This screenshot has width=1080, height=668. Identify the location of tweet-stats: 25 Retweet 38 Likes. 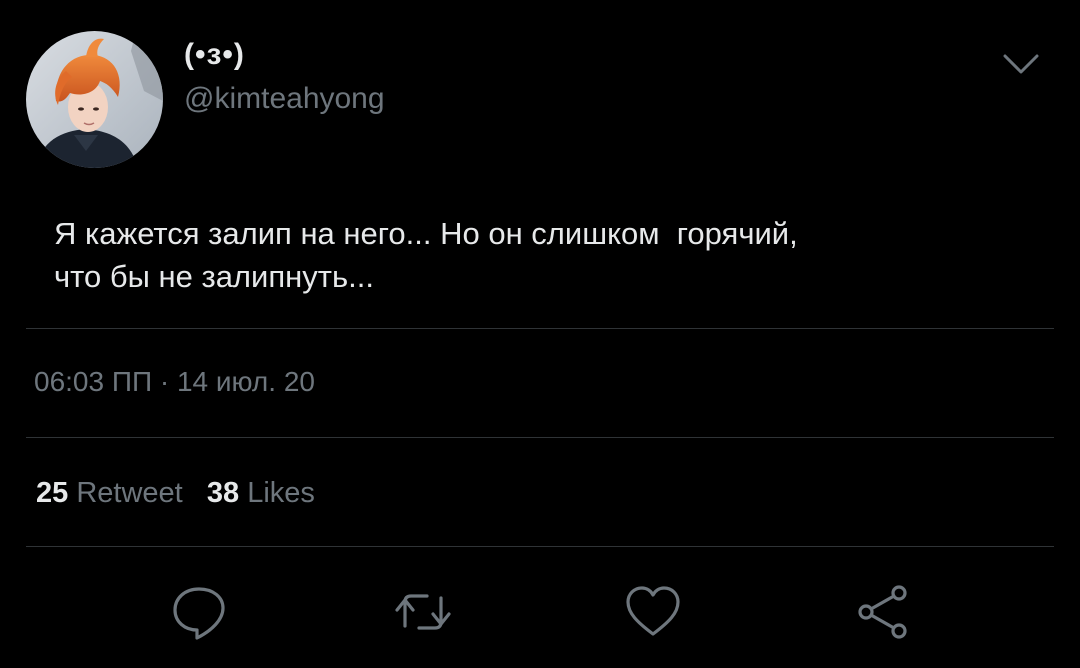
(175, 493).